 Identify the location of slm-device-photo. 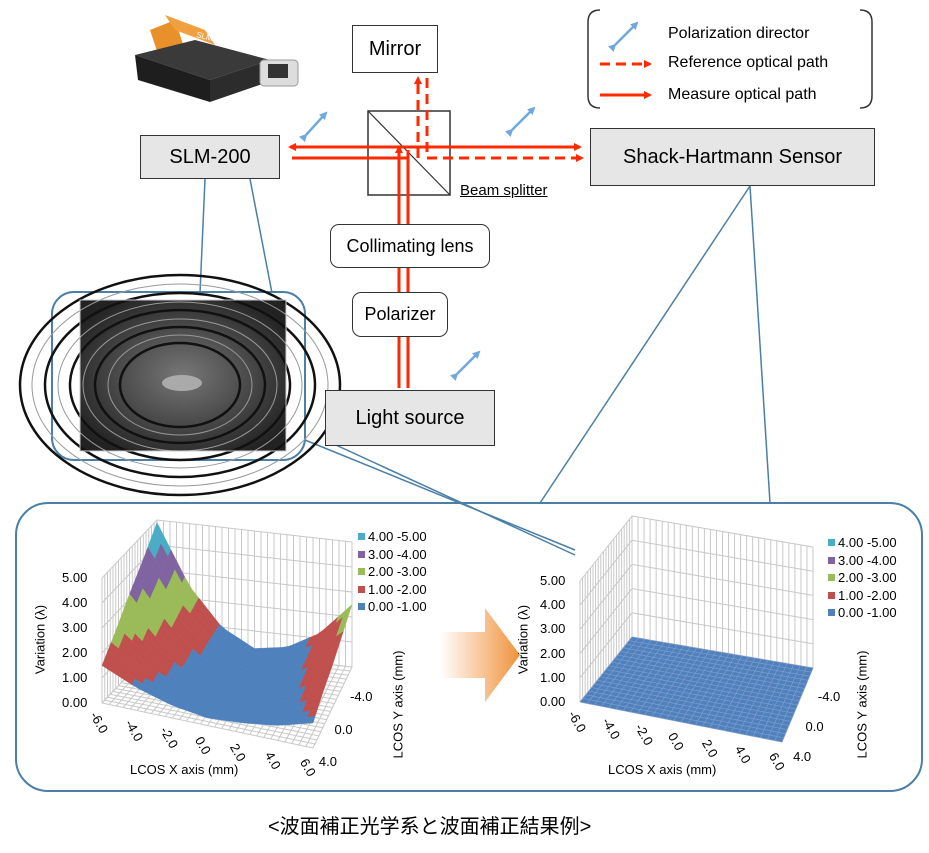
(217, 58).